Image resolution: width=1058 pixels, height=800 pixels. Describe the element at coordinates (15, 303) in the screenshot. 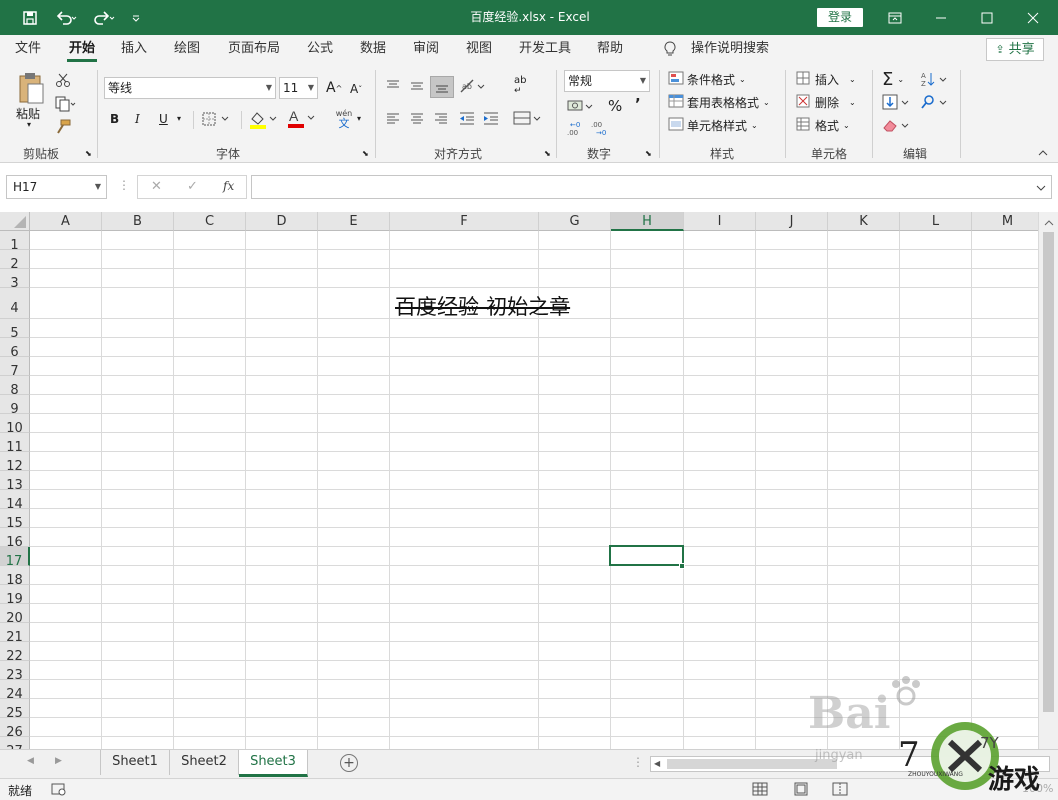

I see `row-header-4: 4` at that location.